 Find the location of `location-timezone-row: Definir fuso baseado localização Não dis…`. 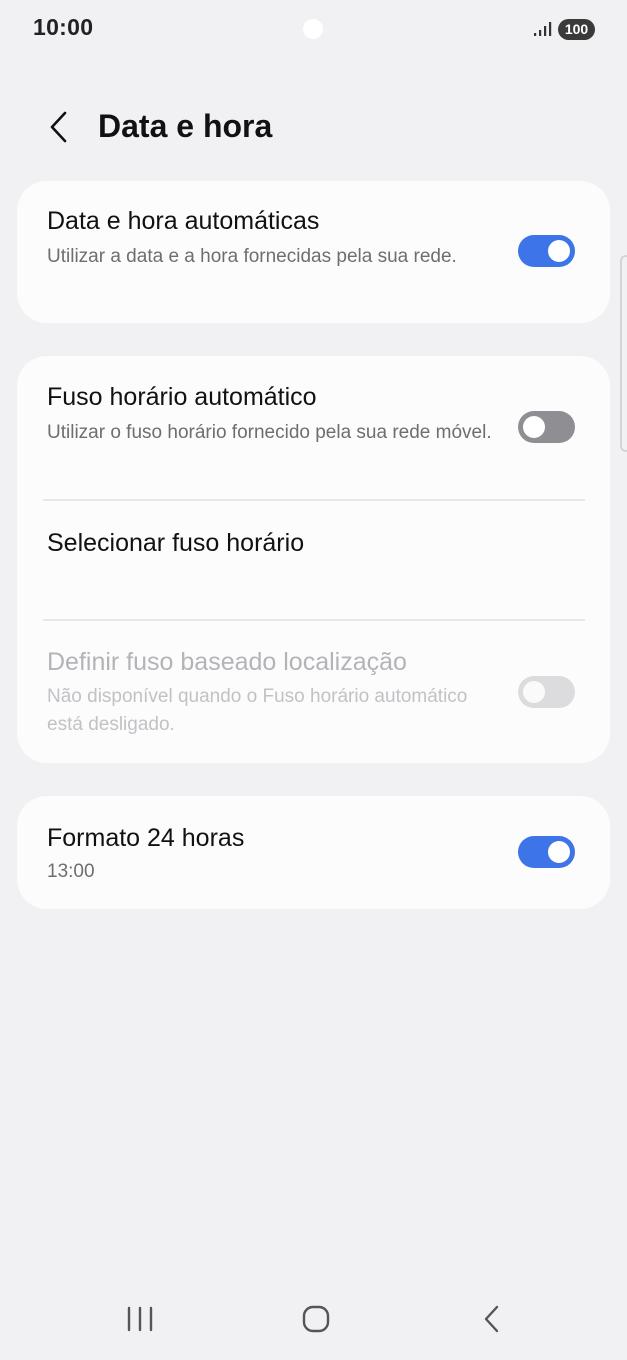

location-timezone-row: Definir fuso baseado localização Não dis… is located at coordinates (313, 692).